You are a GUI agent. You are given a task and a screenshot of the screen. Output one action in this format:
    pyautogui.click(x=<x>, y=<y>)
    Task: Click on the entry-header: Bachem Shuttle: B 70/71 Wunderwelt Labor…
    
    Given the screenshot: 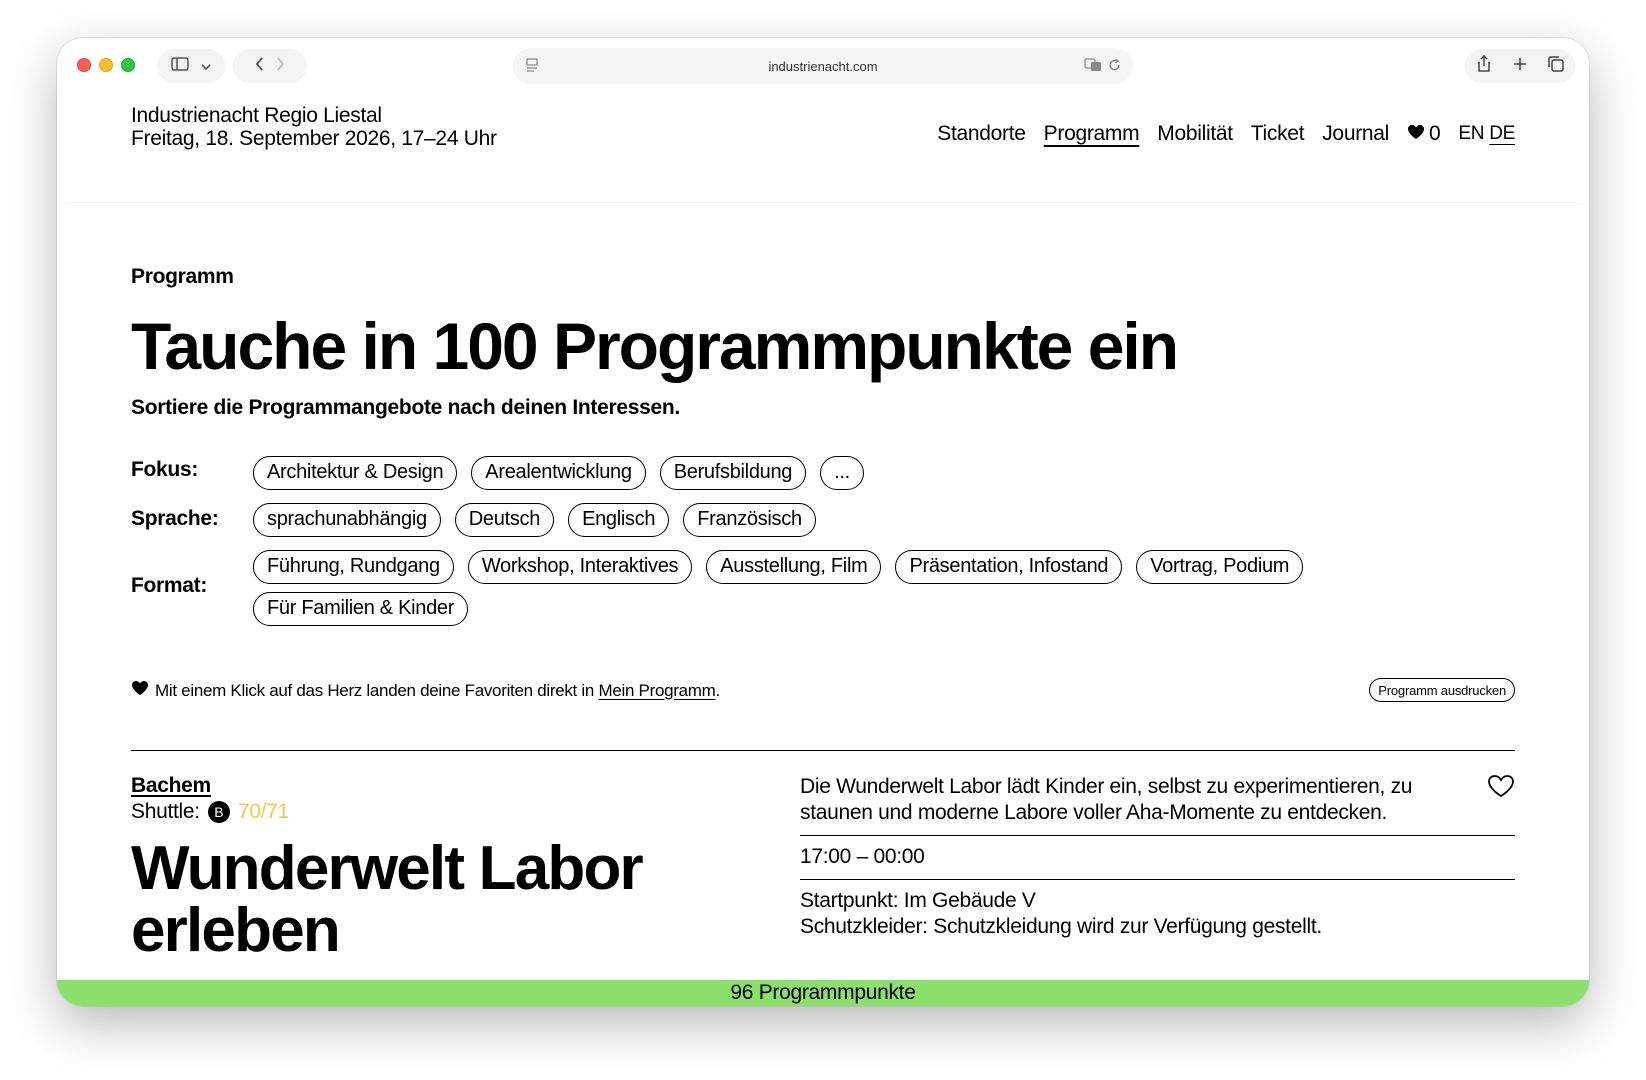 What is the action you would take?
    pyautogui.click(x=451, y=868)
    